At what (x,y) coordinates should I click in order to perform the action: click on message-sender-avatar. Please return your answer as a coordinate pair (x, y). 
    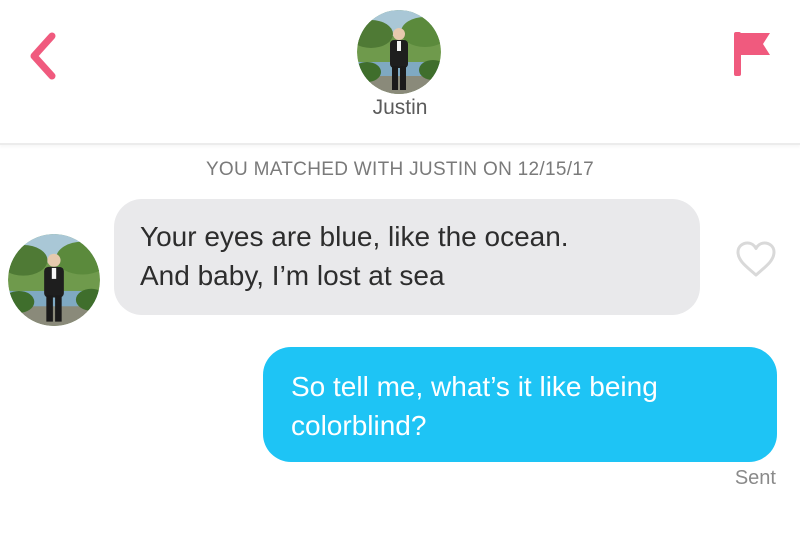
    Looking at the image, I should click on (54, 280).